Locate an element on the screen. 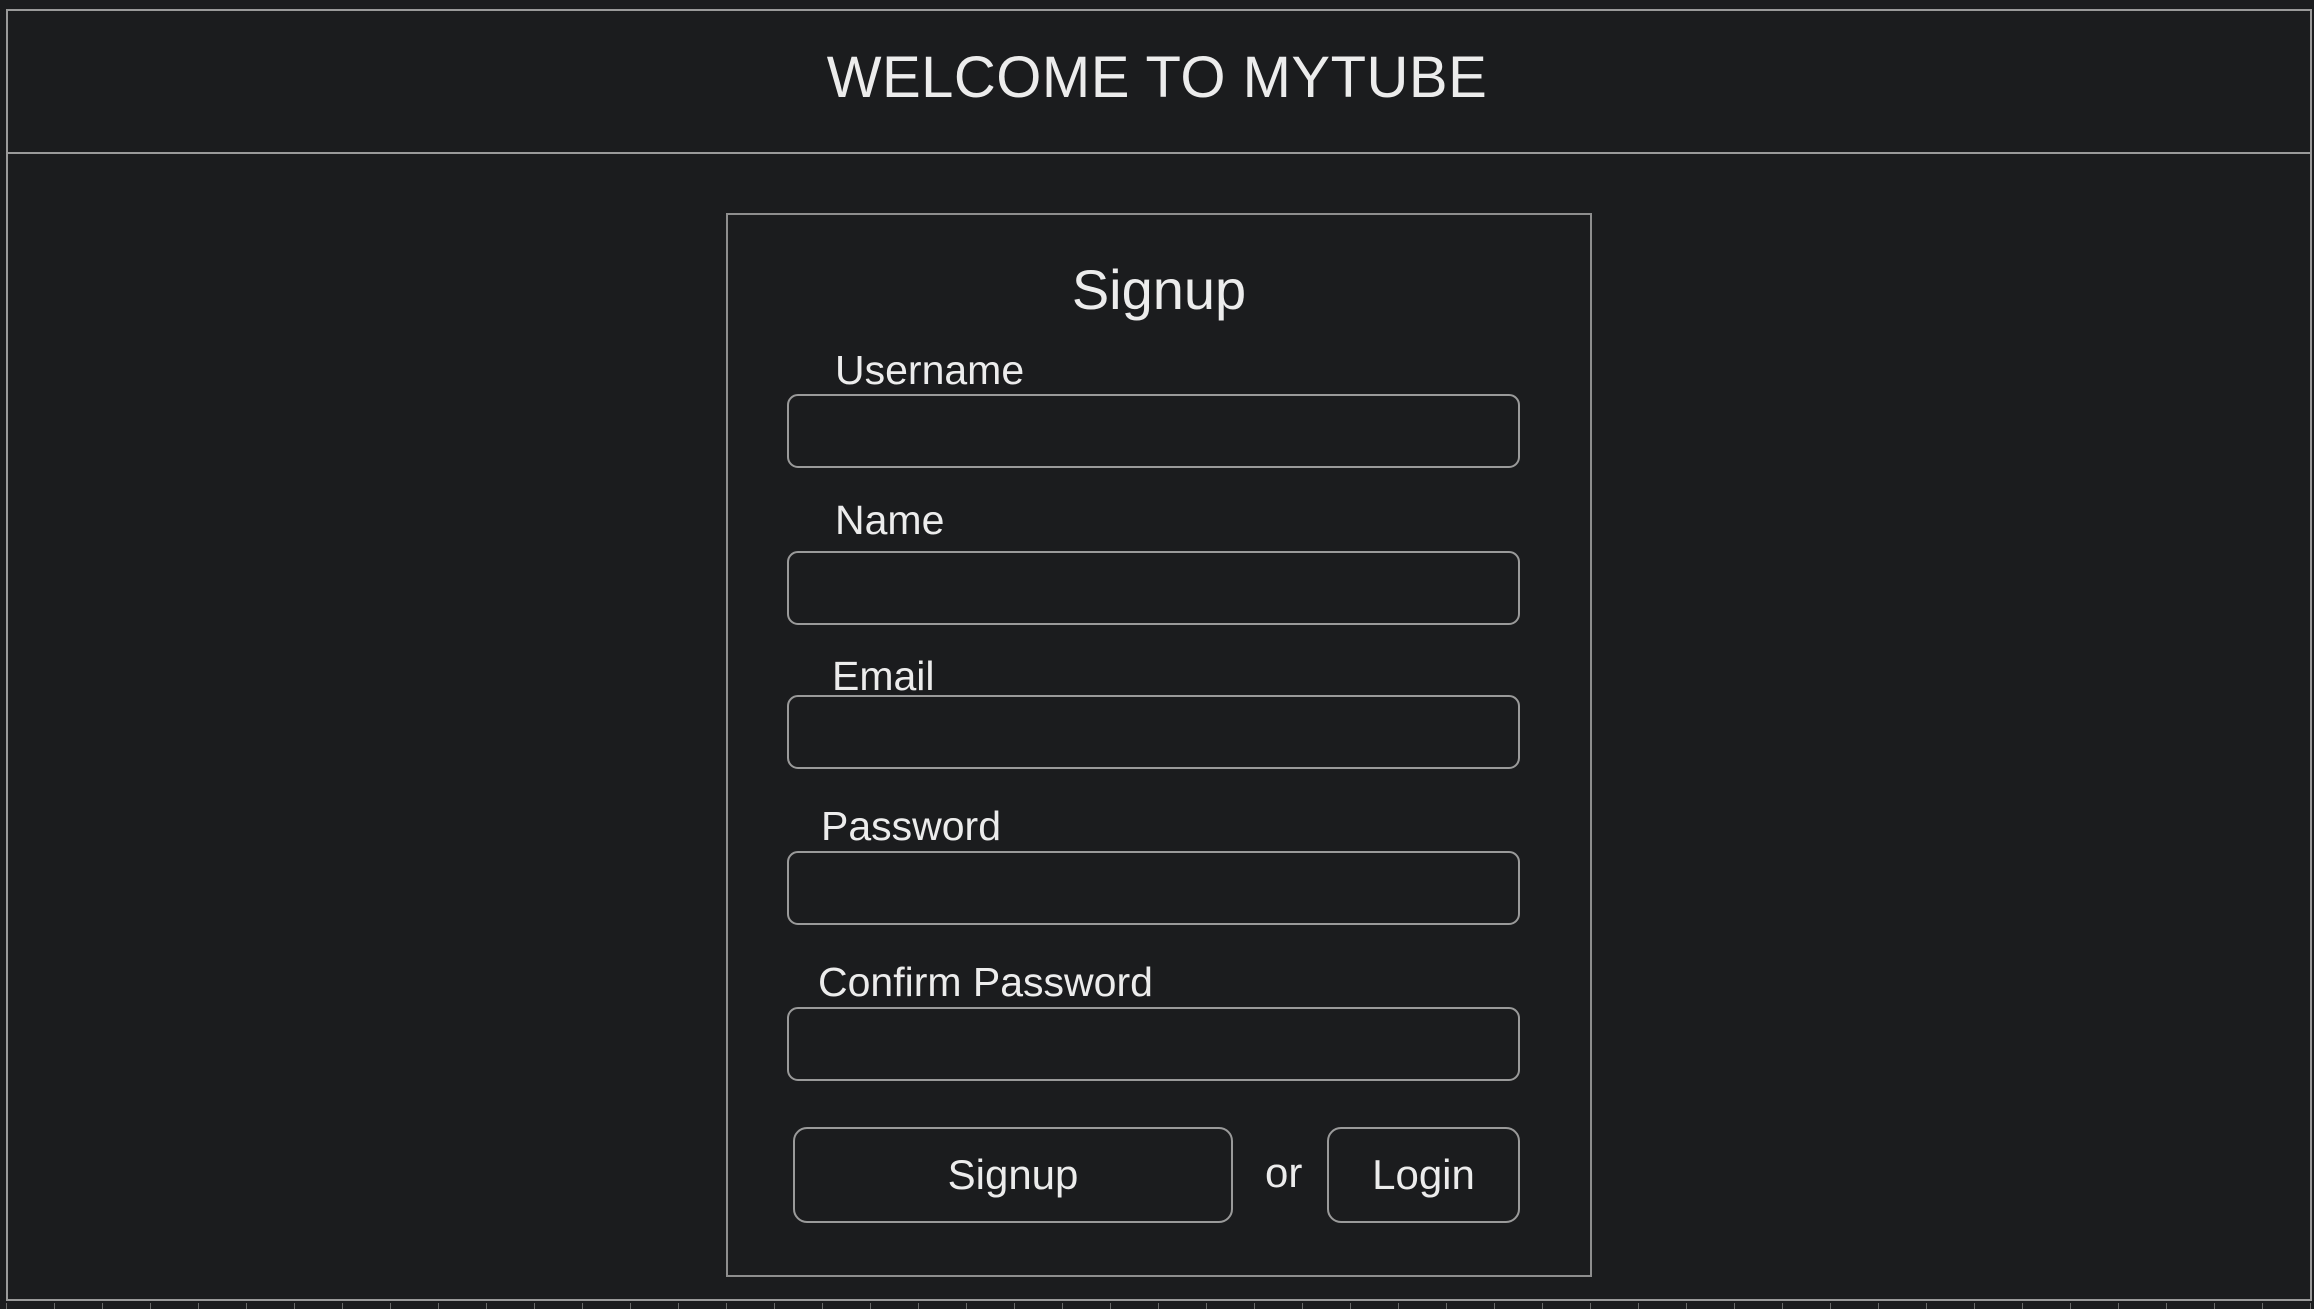 The image size is (2314, 1309). signup-button: Signup is located at coordinates (1013, 1175).